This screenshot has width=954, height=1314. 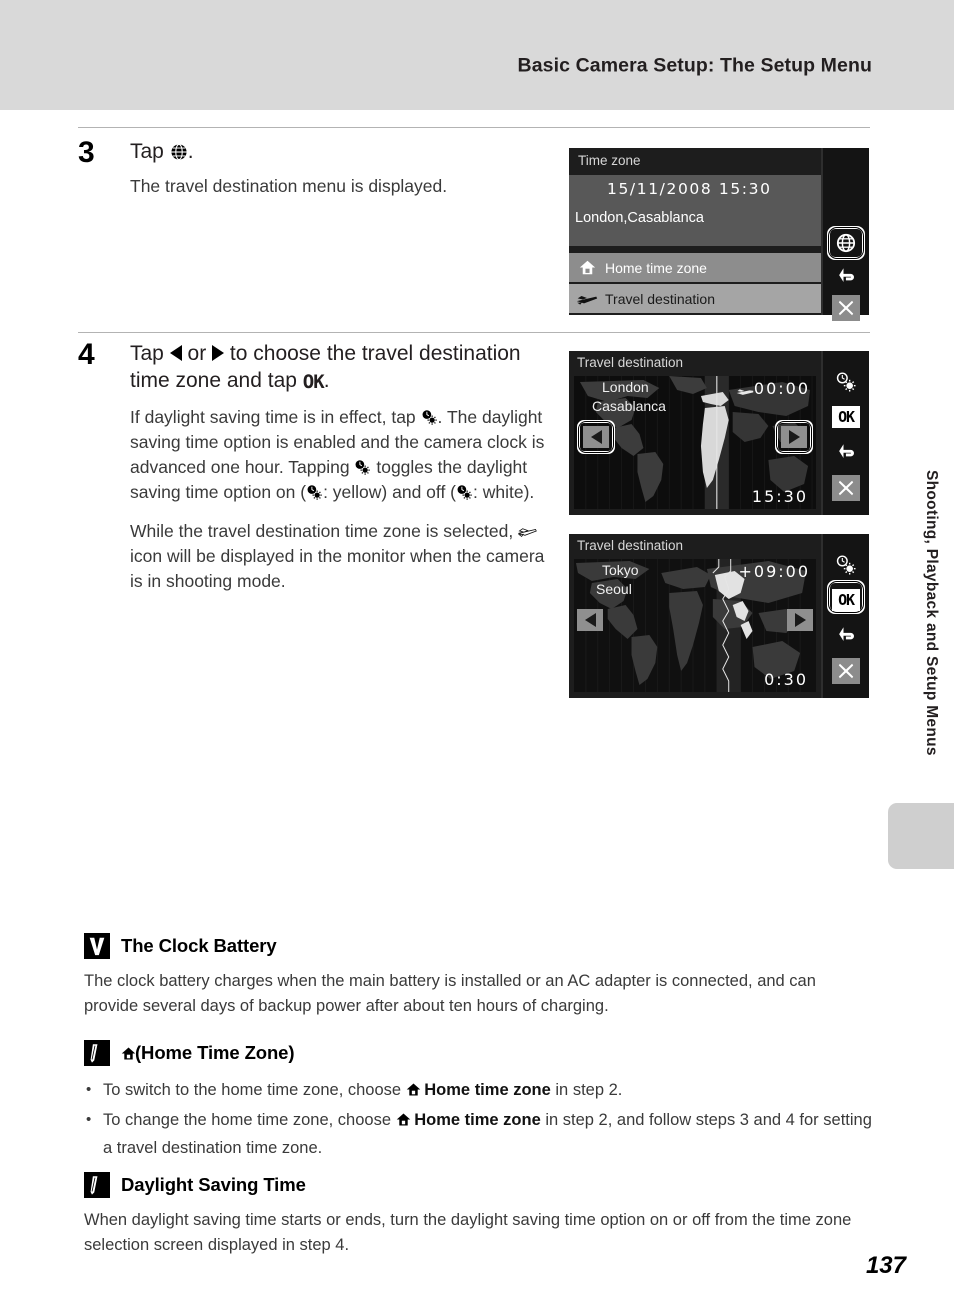 What do you see at coordinates (429, 416) in the screenshot?
I see `daylight-saving-icon` at bounding box center [429, 416].